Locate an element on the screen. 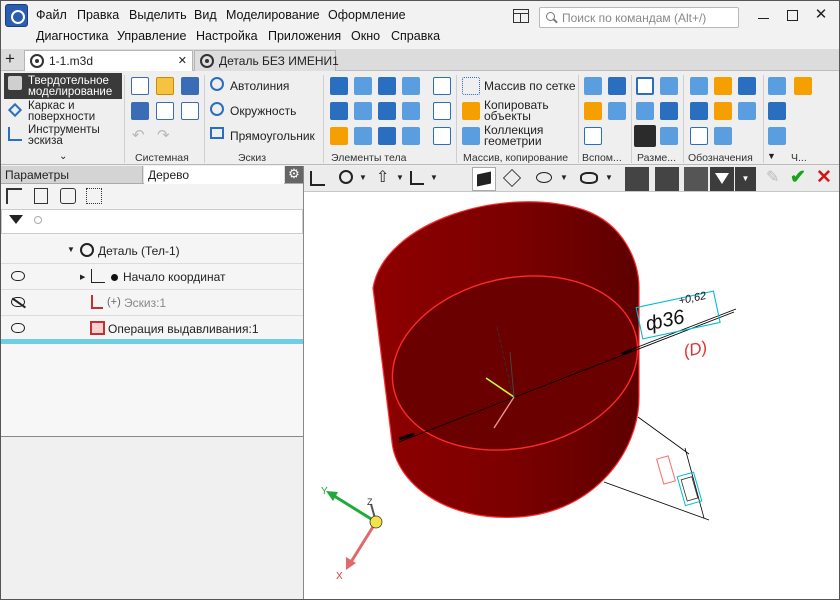 The image size is (840, 600). base-mark-icon is located at coordinates (747, 86).